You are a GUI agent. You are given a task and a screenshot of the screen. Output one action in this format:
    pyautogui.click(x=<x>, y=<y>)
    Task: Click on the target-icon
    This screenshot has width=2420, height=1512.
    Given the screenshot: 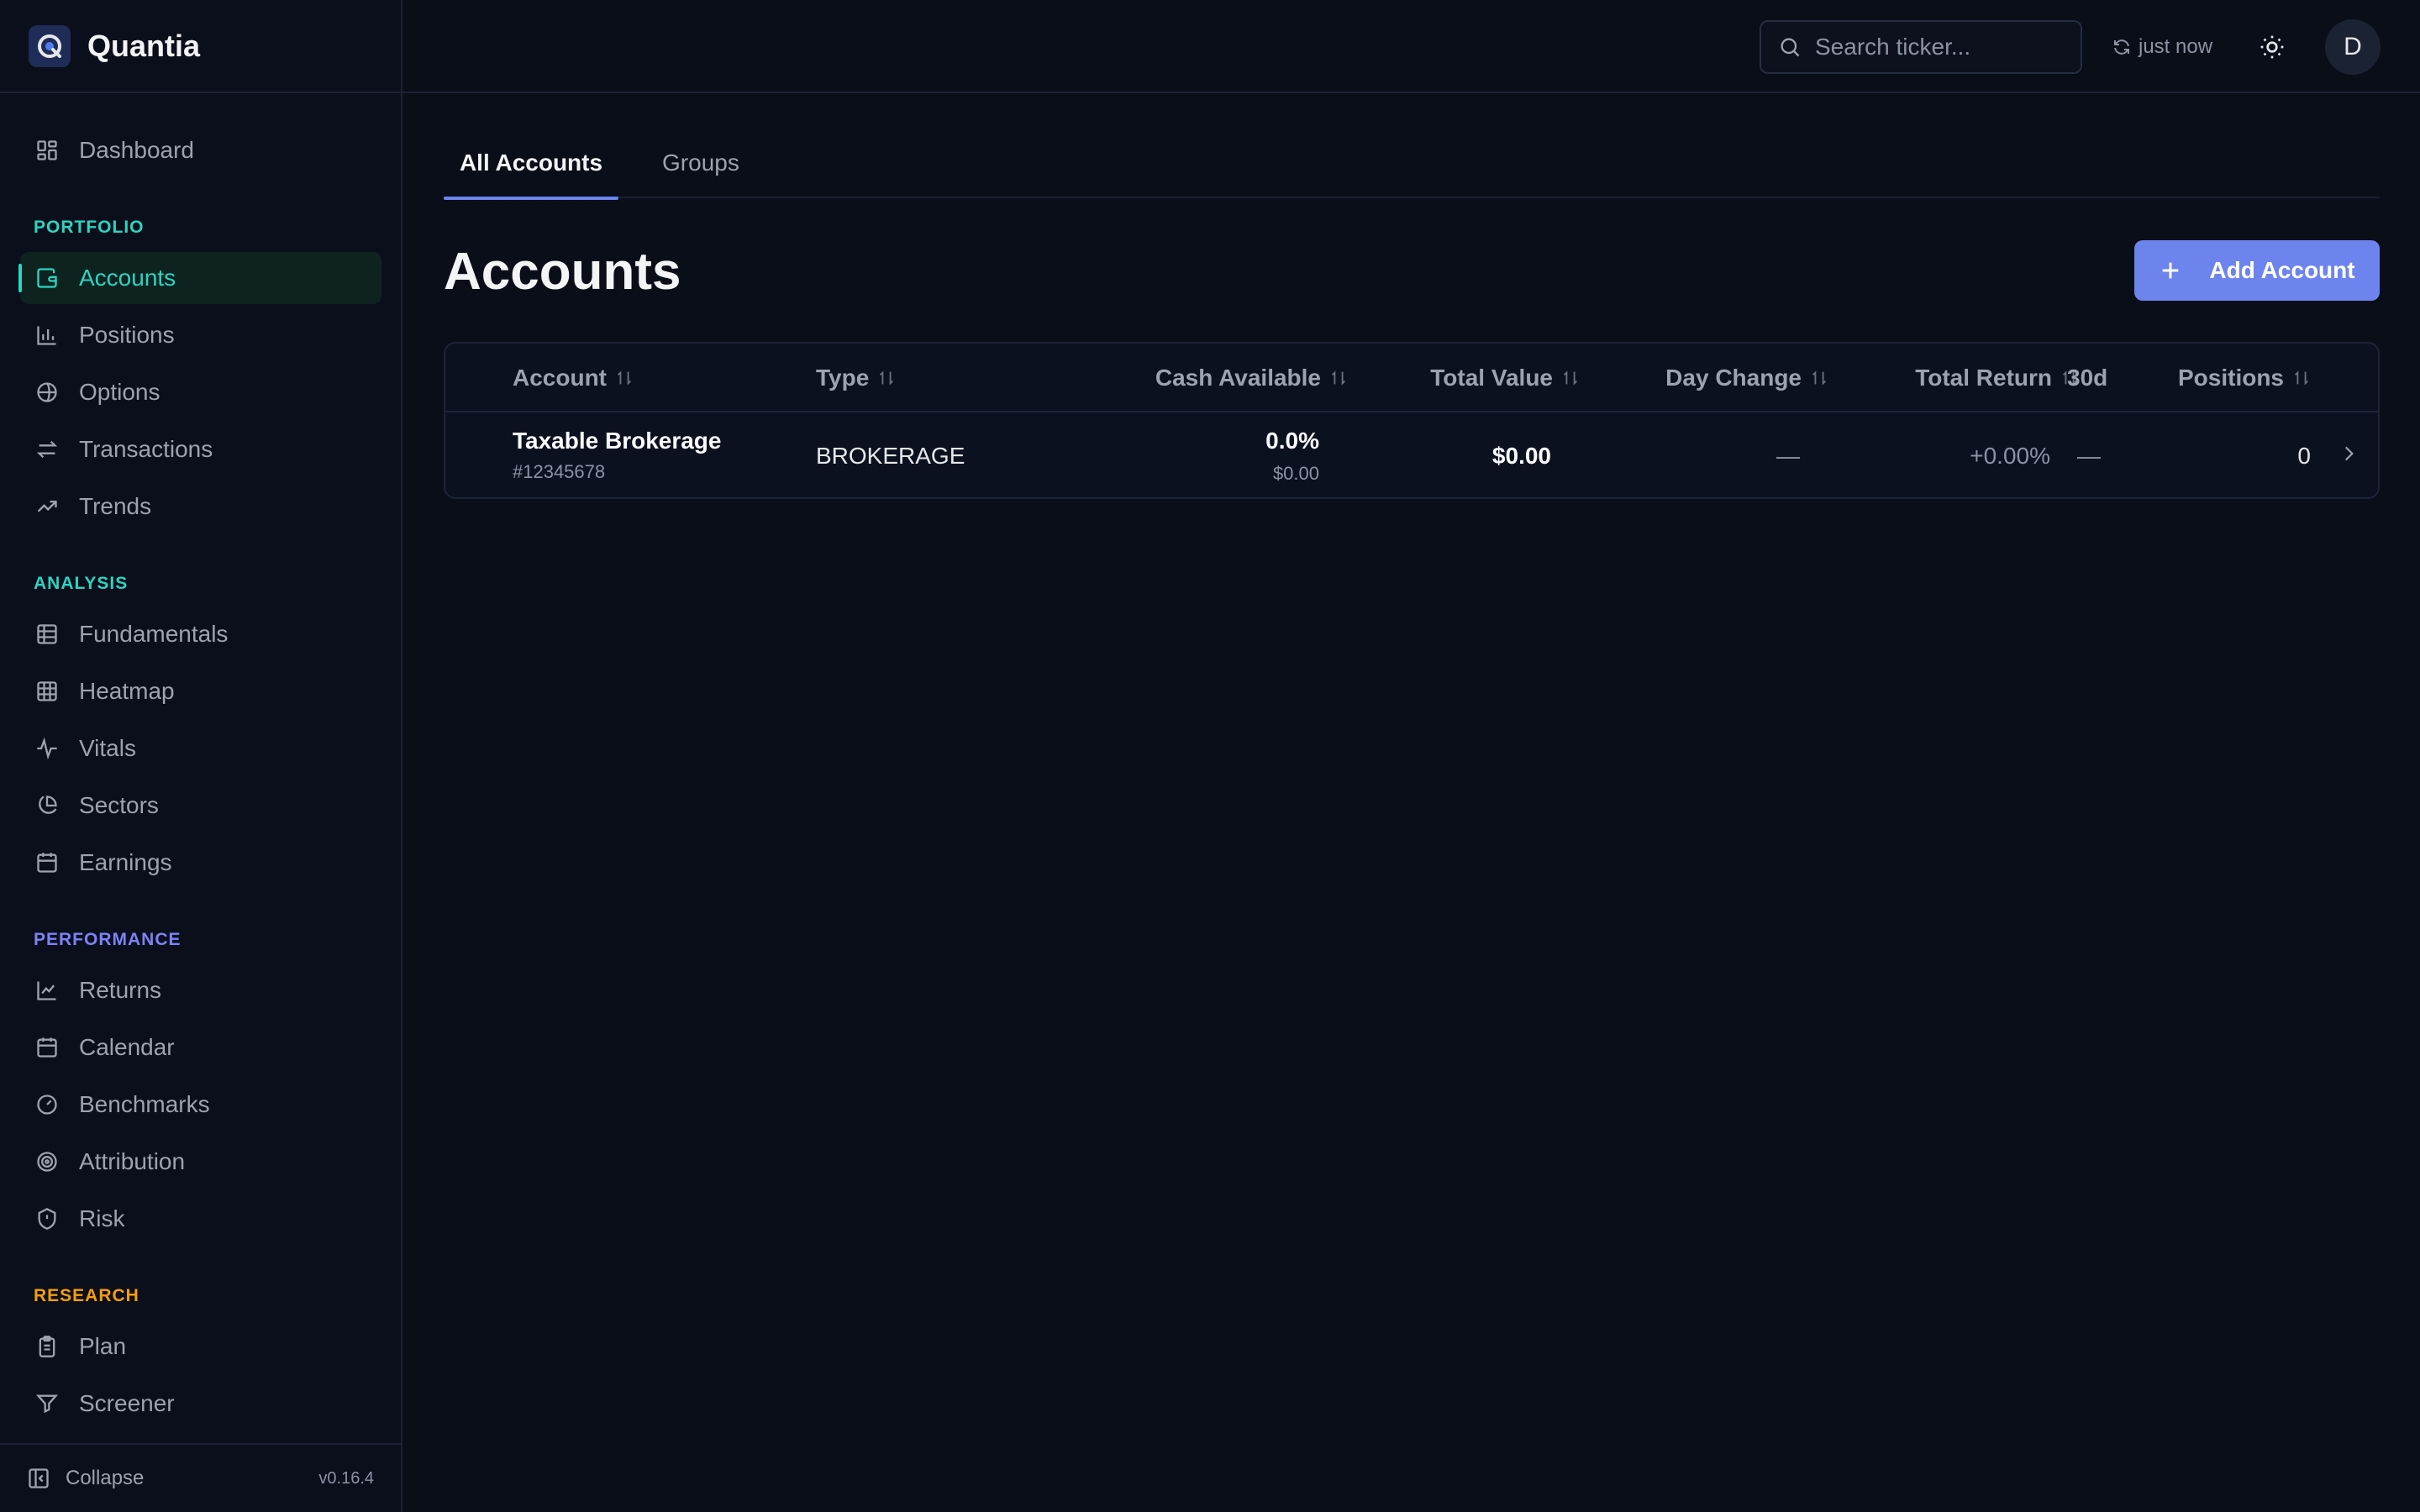 What is the action you would take?
    pyautogui.click(x=47, y=1161)
    